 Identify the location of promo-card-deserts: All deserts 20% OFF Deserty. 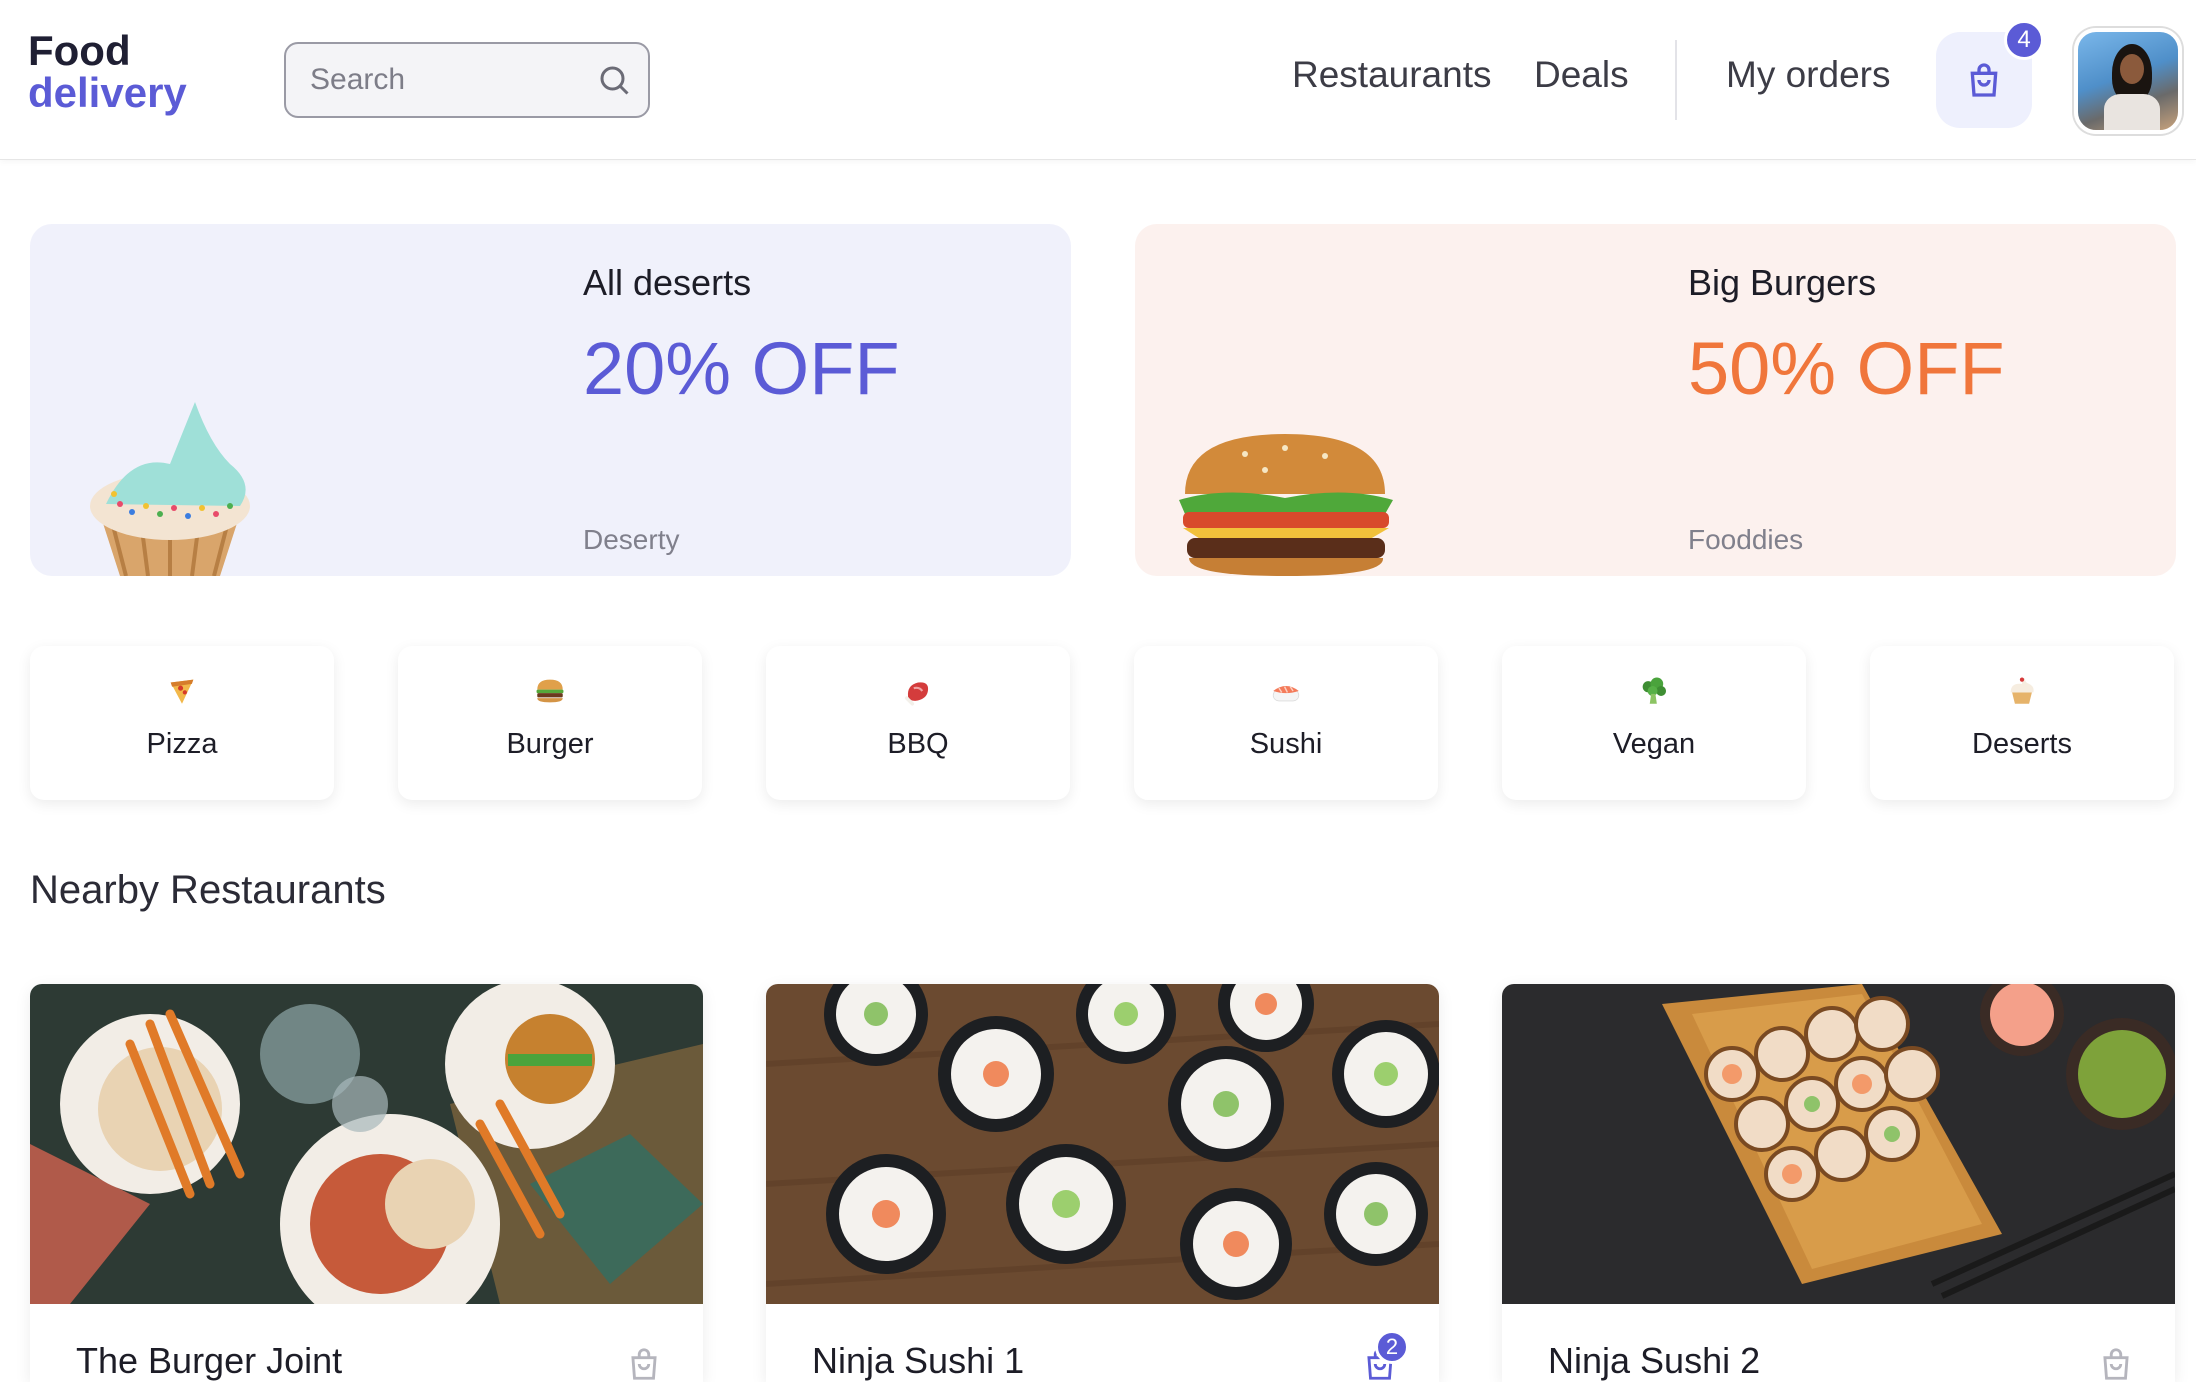
(550, 400).